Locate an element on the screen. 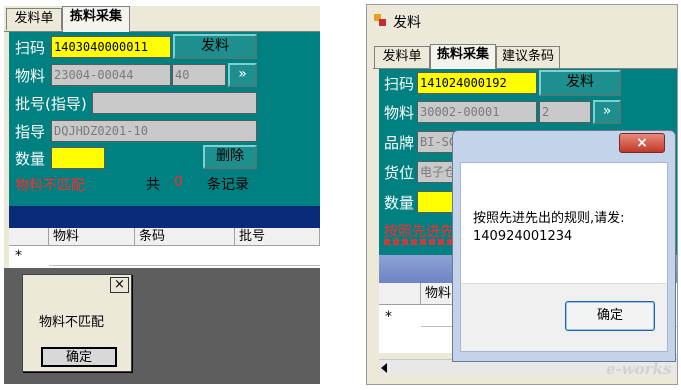 The height and width of the screenshot is (390, 681). message-dialog: × 物料不匹配 确定 is located at coordinates (77, 323).